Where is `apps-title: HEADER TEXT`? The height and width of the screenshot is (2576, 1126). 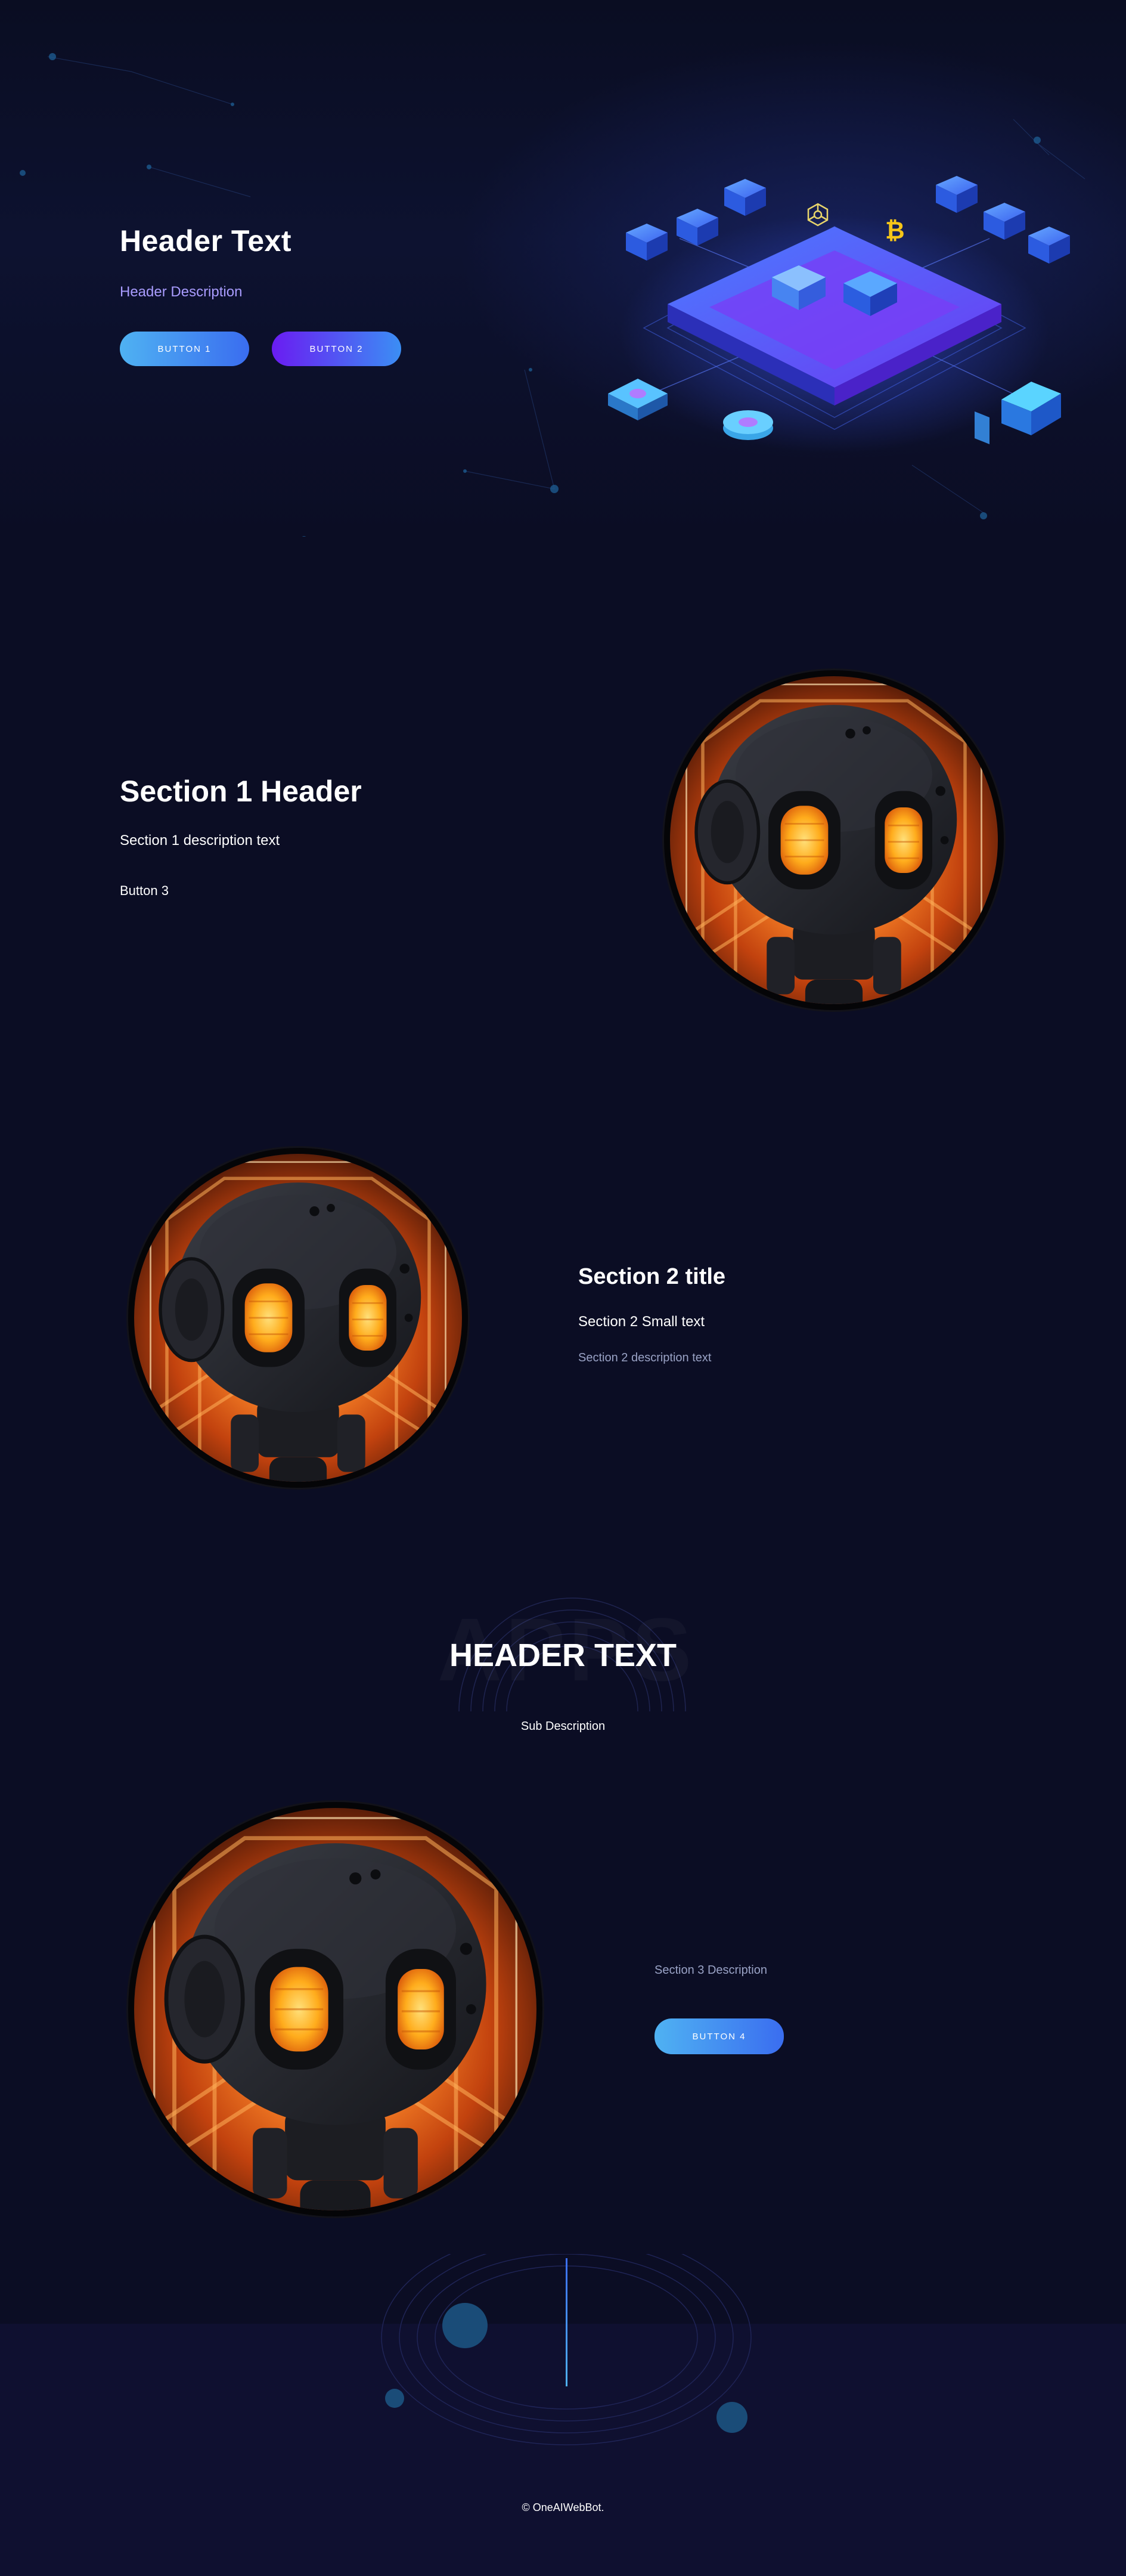
apps-title: HEADER TEXT is located at coordinates (563, 1655).